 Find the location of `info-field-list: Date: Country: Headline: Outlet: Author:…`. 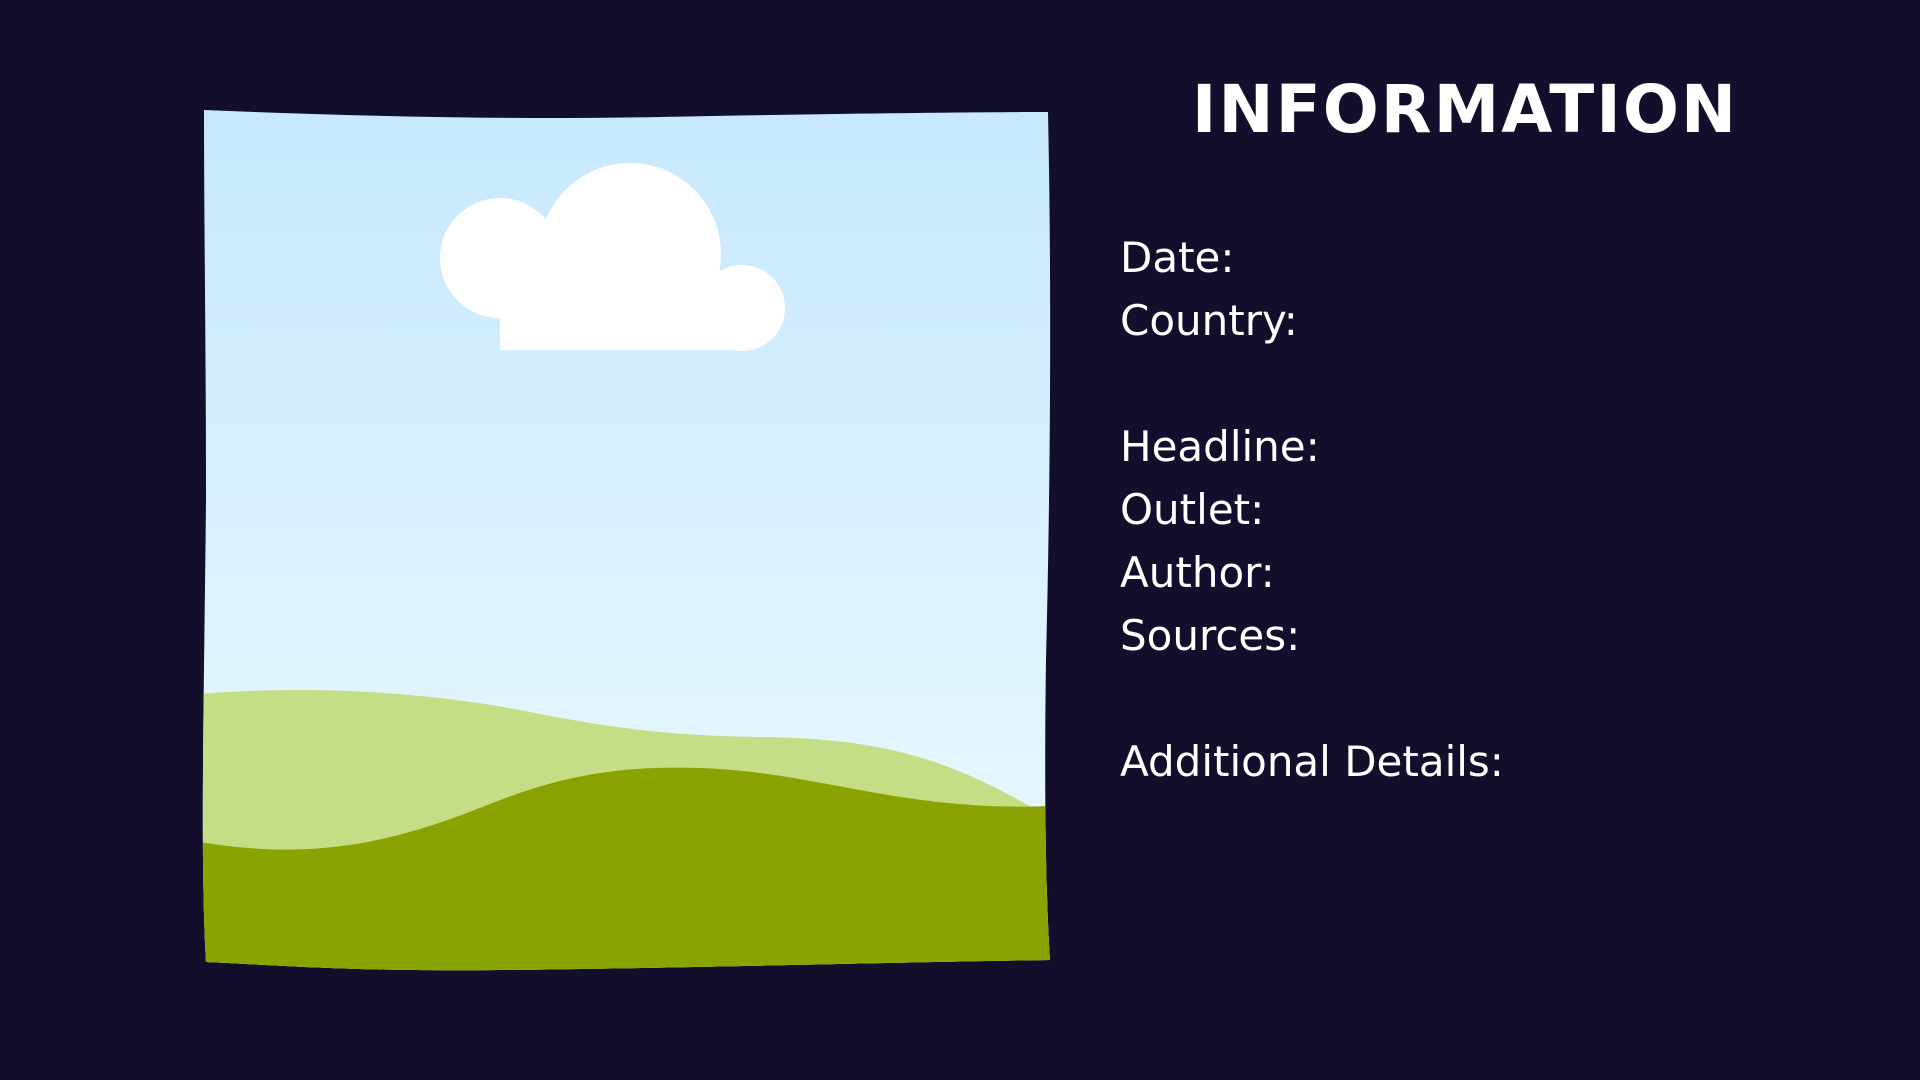

info-field-list: Date: Country: Headline: Outlet: Author:… is located at coordinates (1312, 509).